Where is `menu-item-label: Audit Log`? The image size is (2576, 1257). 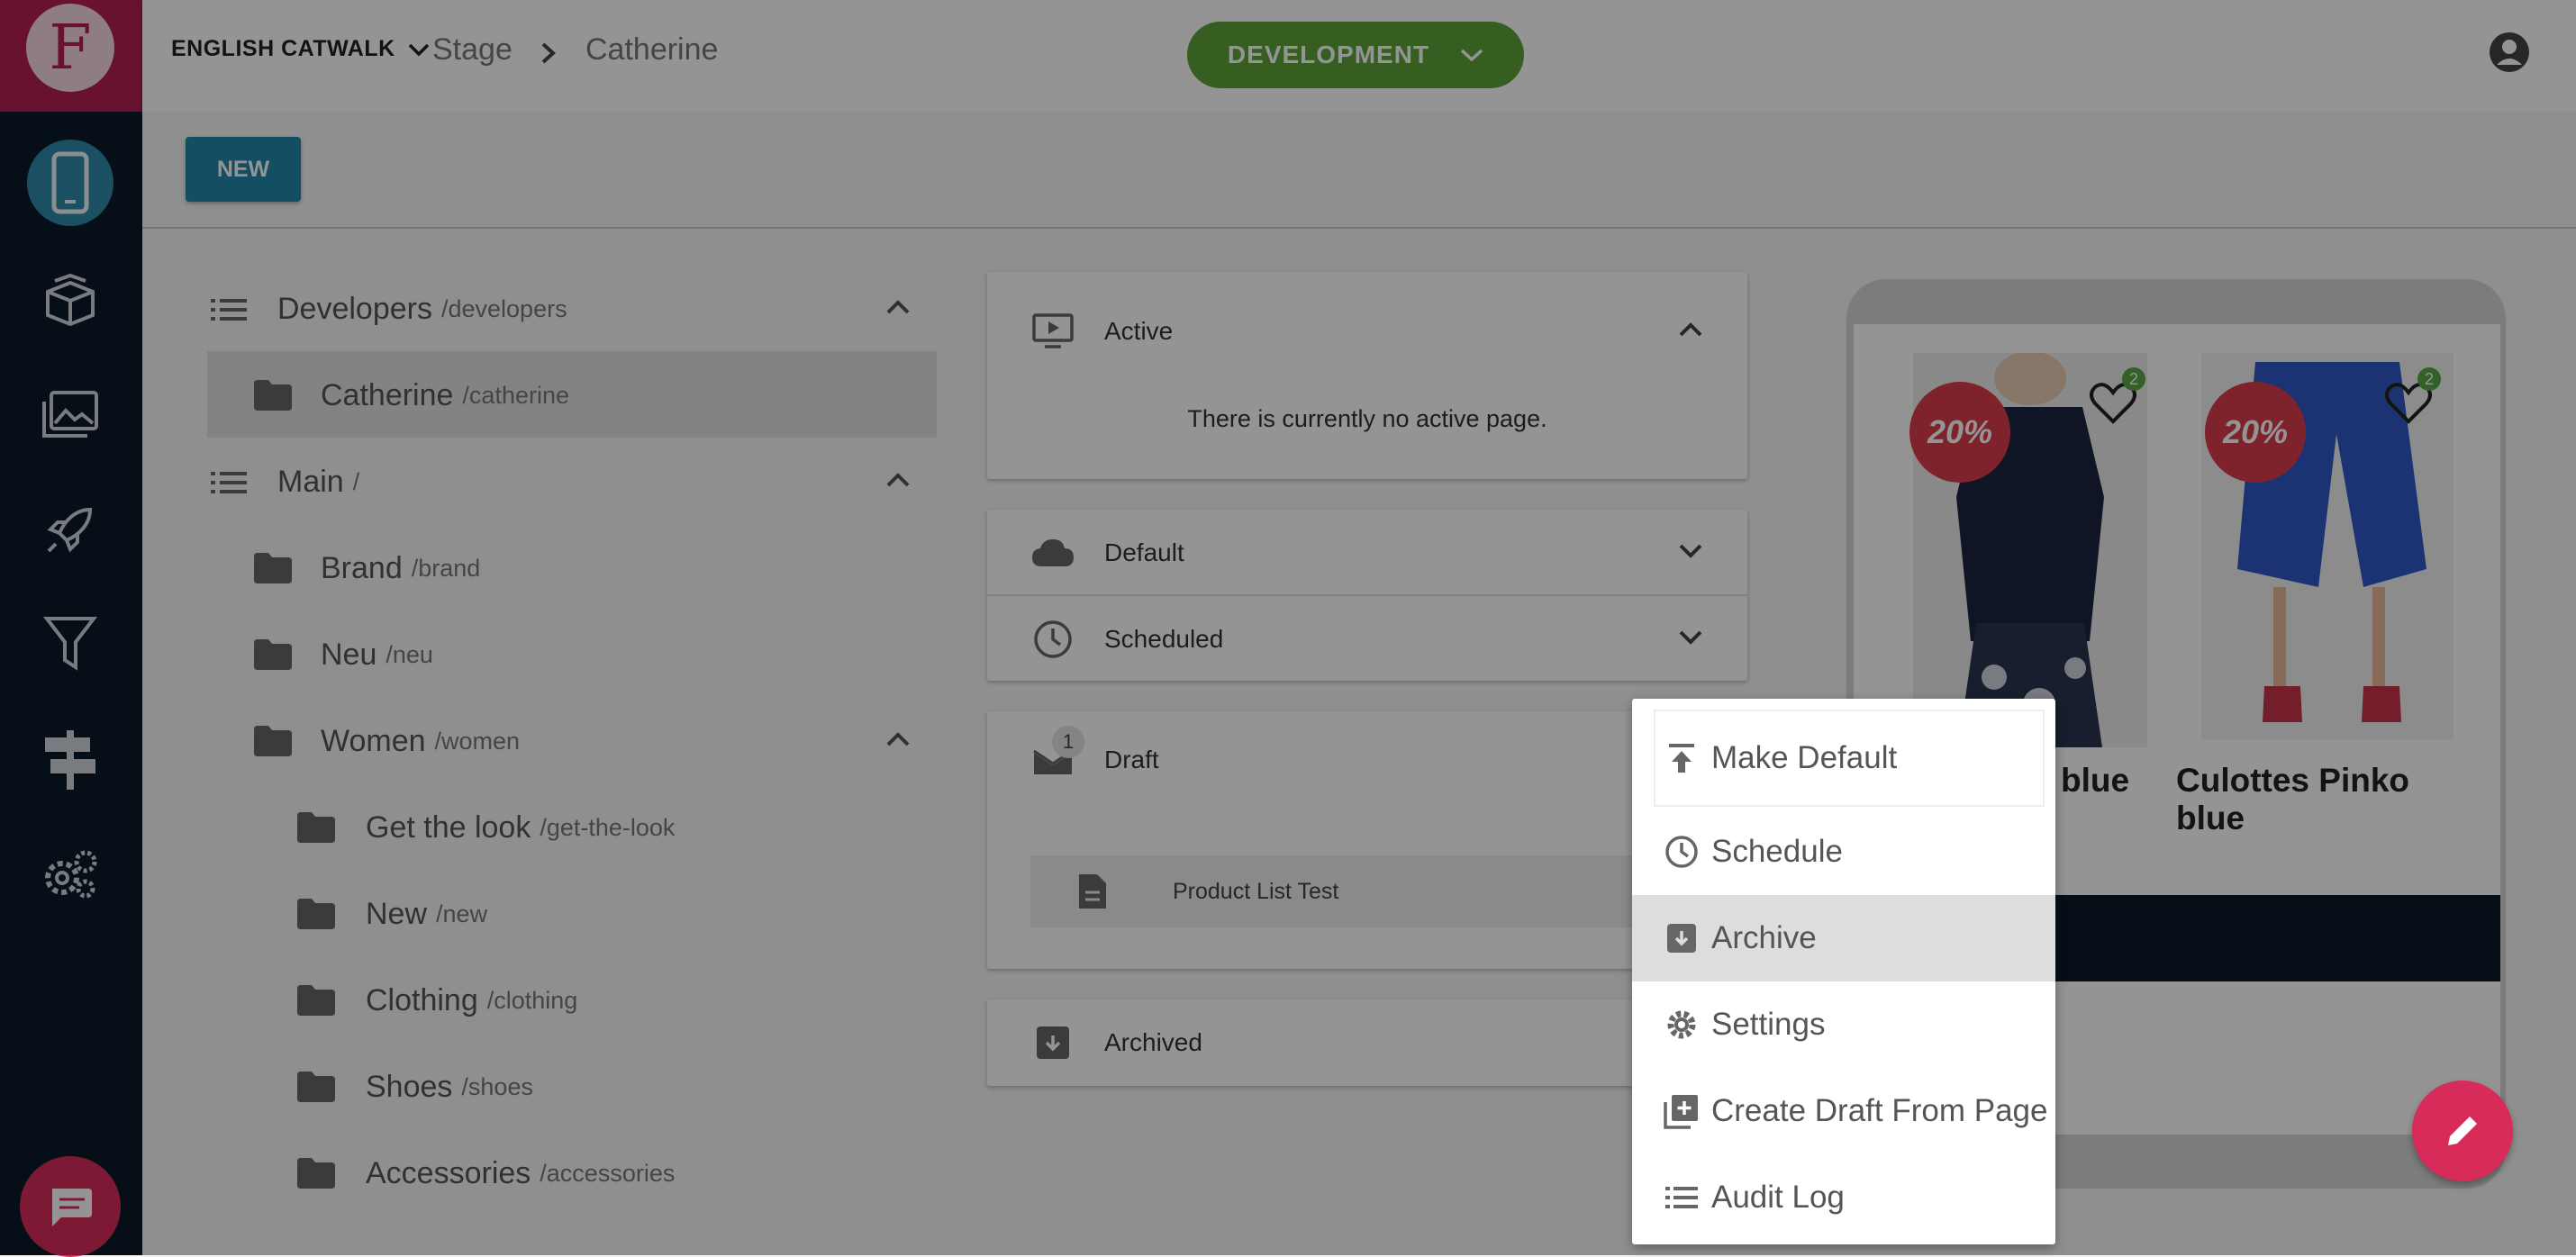 menu-item-label: Audit Log is located at coordinates (1778, 1197).